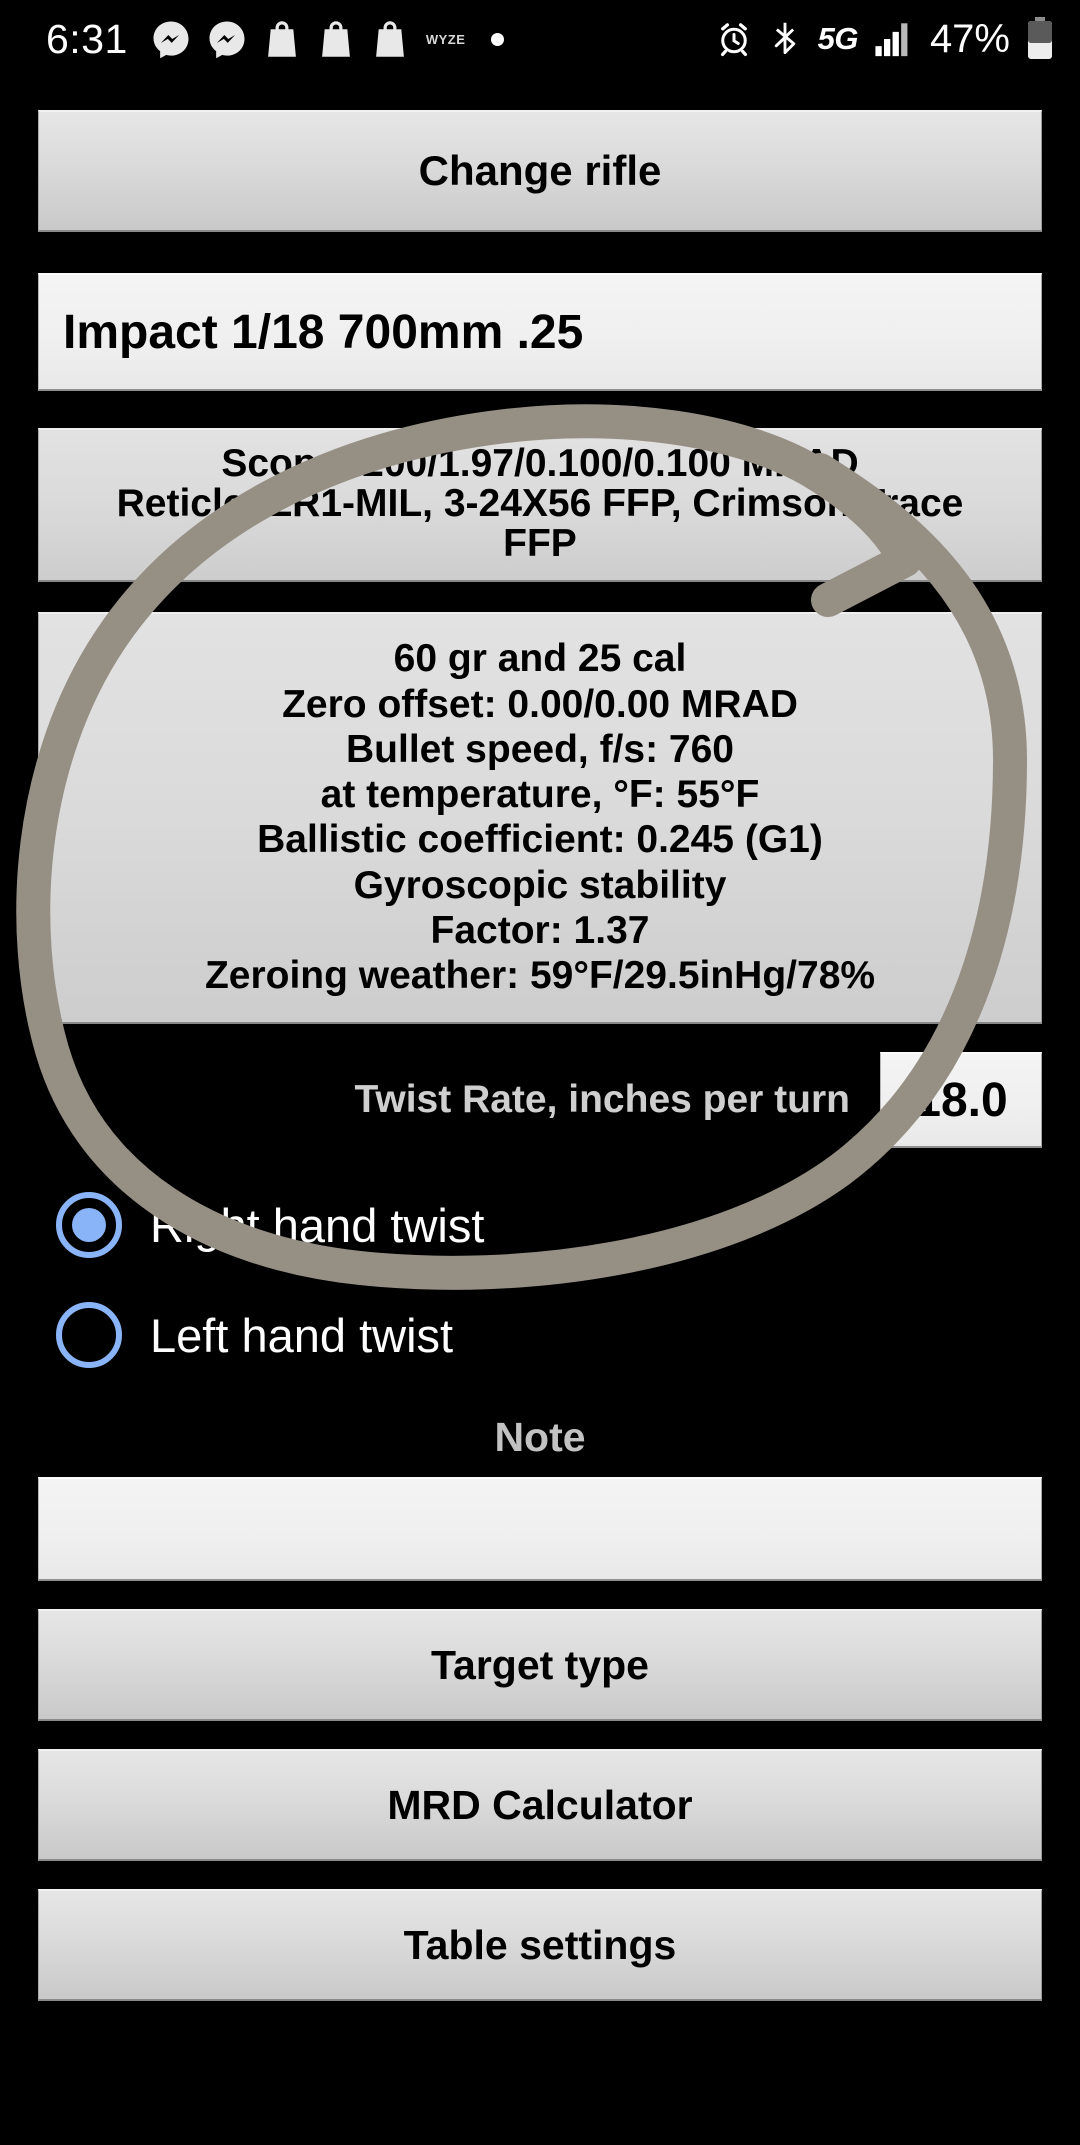 This screenshot has height=2145, width=1080. I want to click on ballistic-coefficient-line: Ballistic coefficient: 0.245 (G1), so click(540, 840).